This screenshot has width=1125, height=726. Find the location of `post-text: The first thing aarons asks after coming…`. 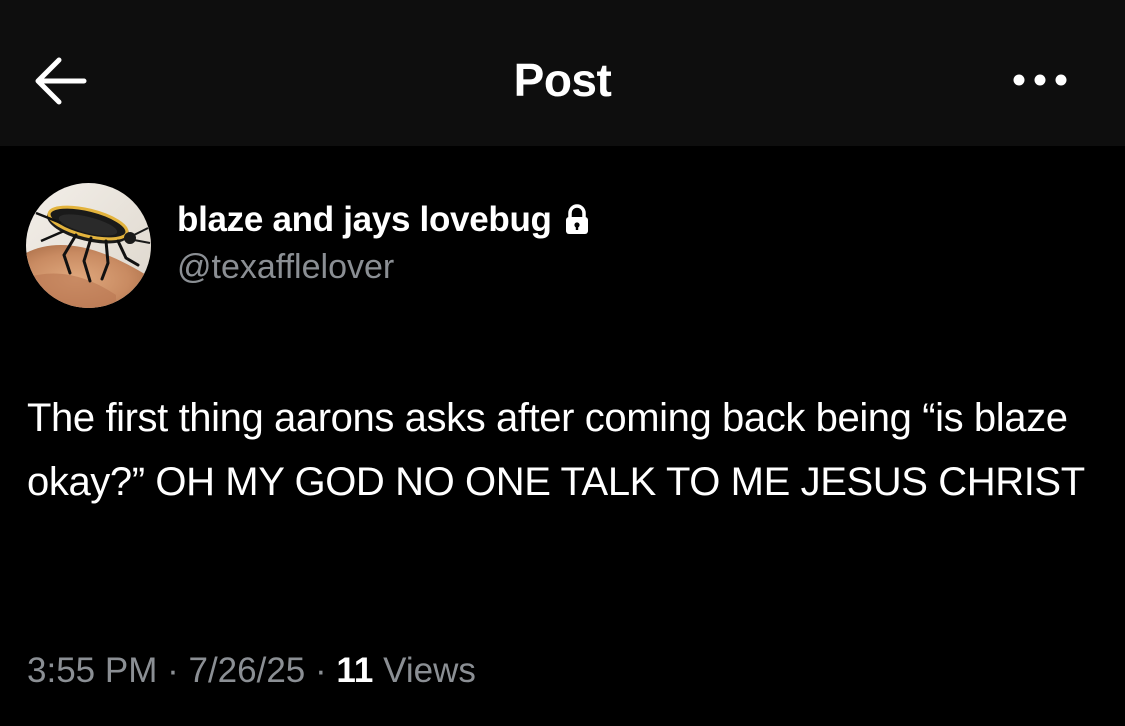

post-text: The first thing aarons asks after coming… is located at coordinates (556, 450).